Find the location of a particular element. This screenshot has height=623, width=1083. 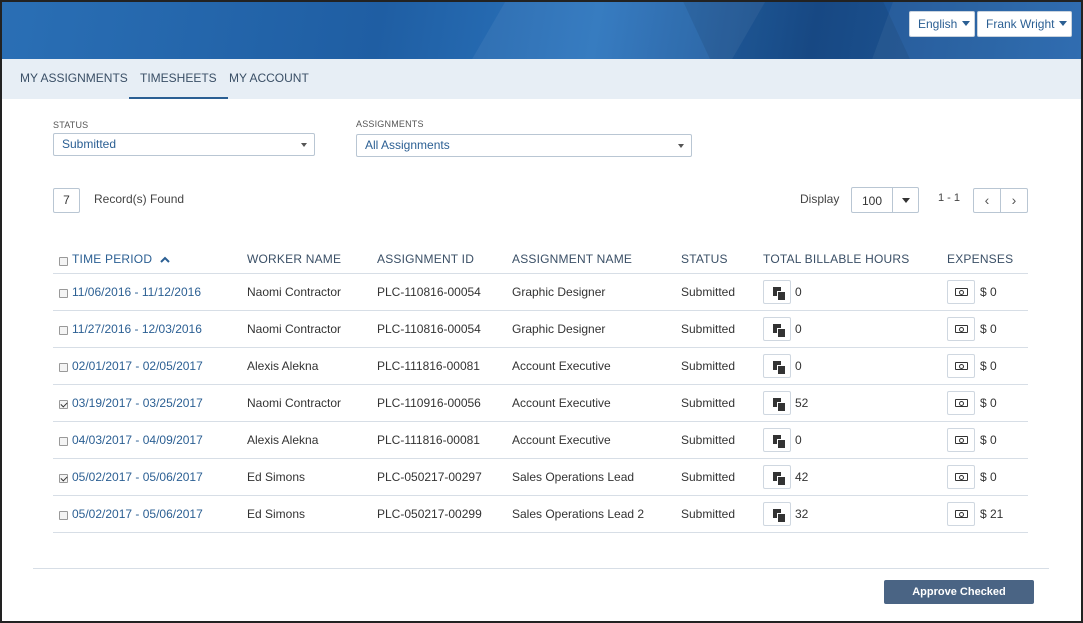

language-dropdown: English is located at coordinates (942, 24).